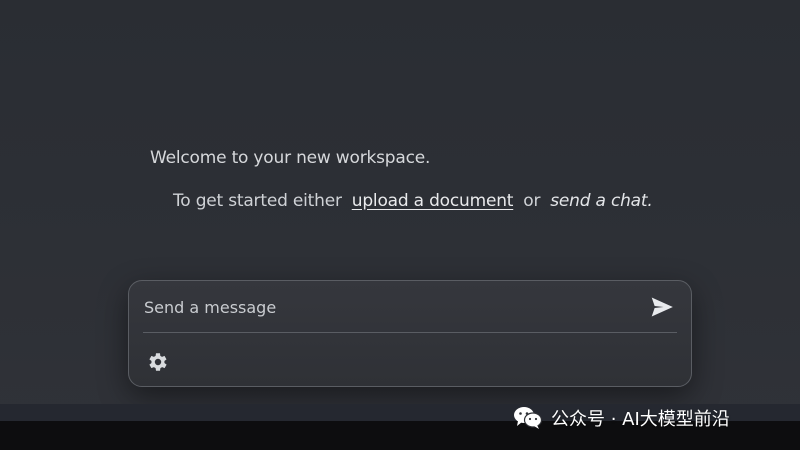  What do you see at coordinates (532, 201) in the screenshot?
I see `welcome-or-text: or` at bounding box center [532, 201].